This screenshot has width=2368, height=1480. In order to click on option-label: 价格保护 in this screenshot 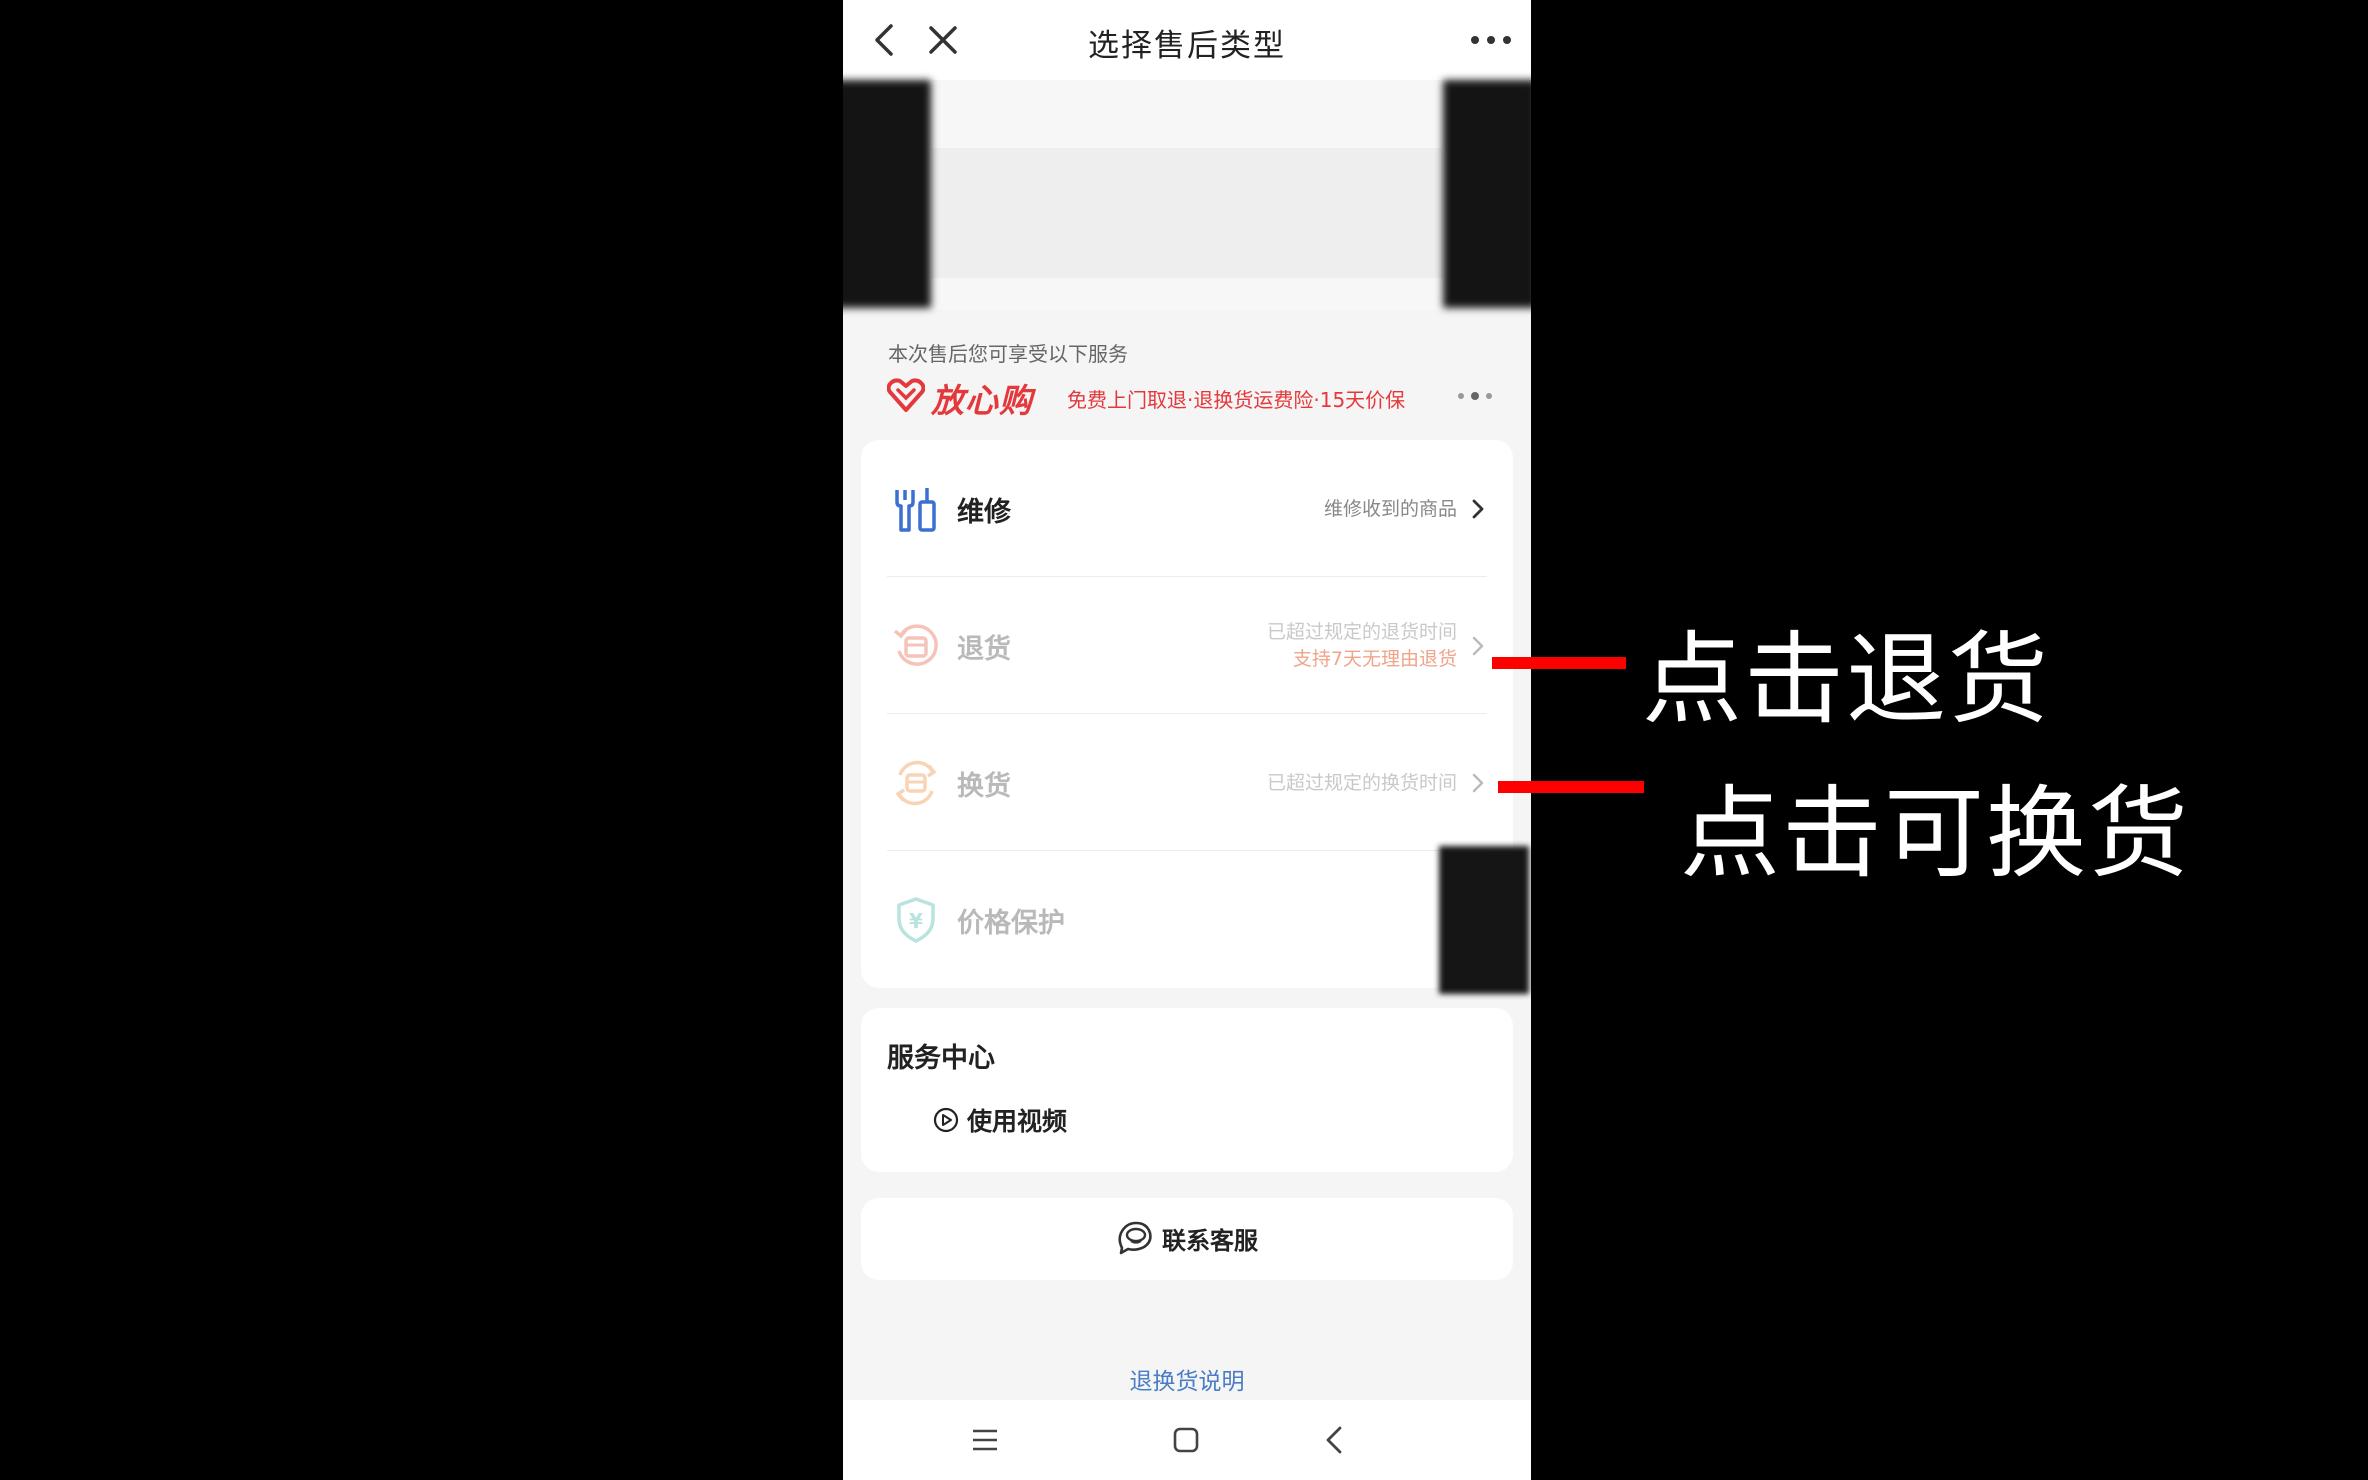, I will do `click(1011, 923)`.